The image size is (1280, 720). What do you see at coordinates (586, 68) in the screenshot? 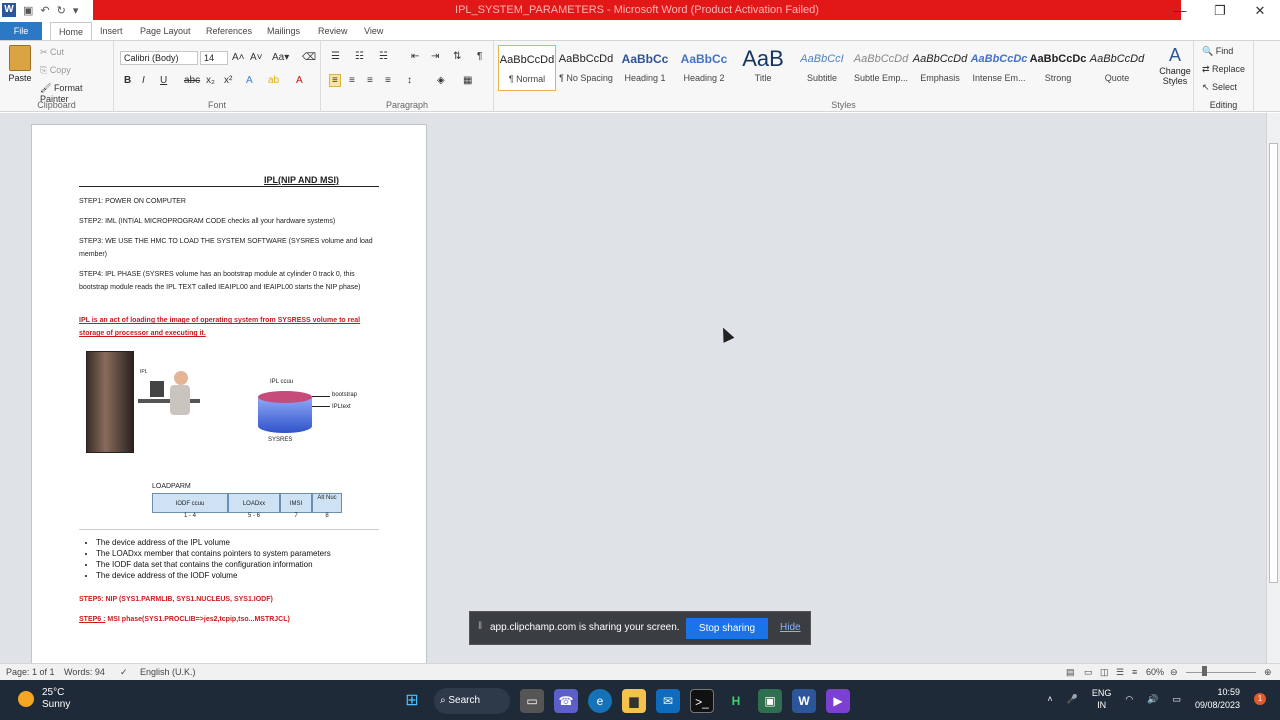
I see `style-no-spacing: AaBbCcDd ¶ No Spacing` at bounding box center [586, 68].